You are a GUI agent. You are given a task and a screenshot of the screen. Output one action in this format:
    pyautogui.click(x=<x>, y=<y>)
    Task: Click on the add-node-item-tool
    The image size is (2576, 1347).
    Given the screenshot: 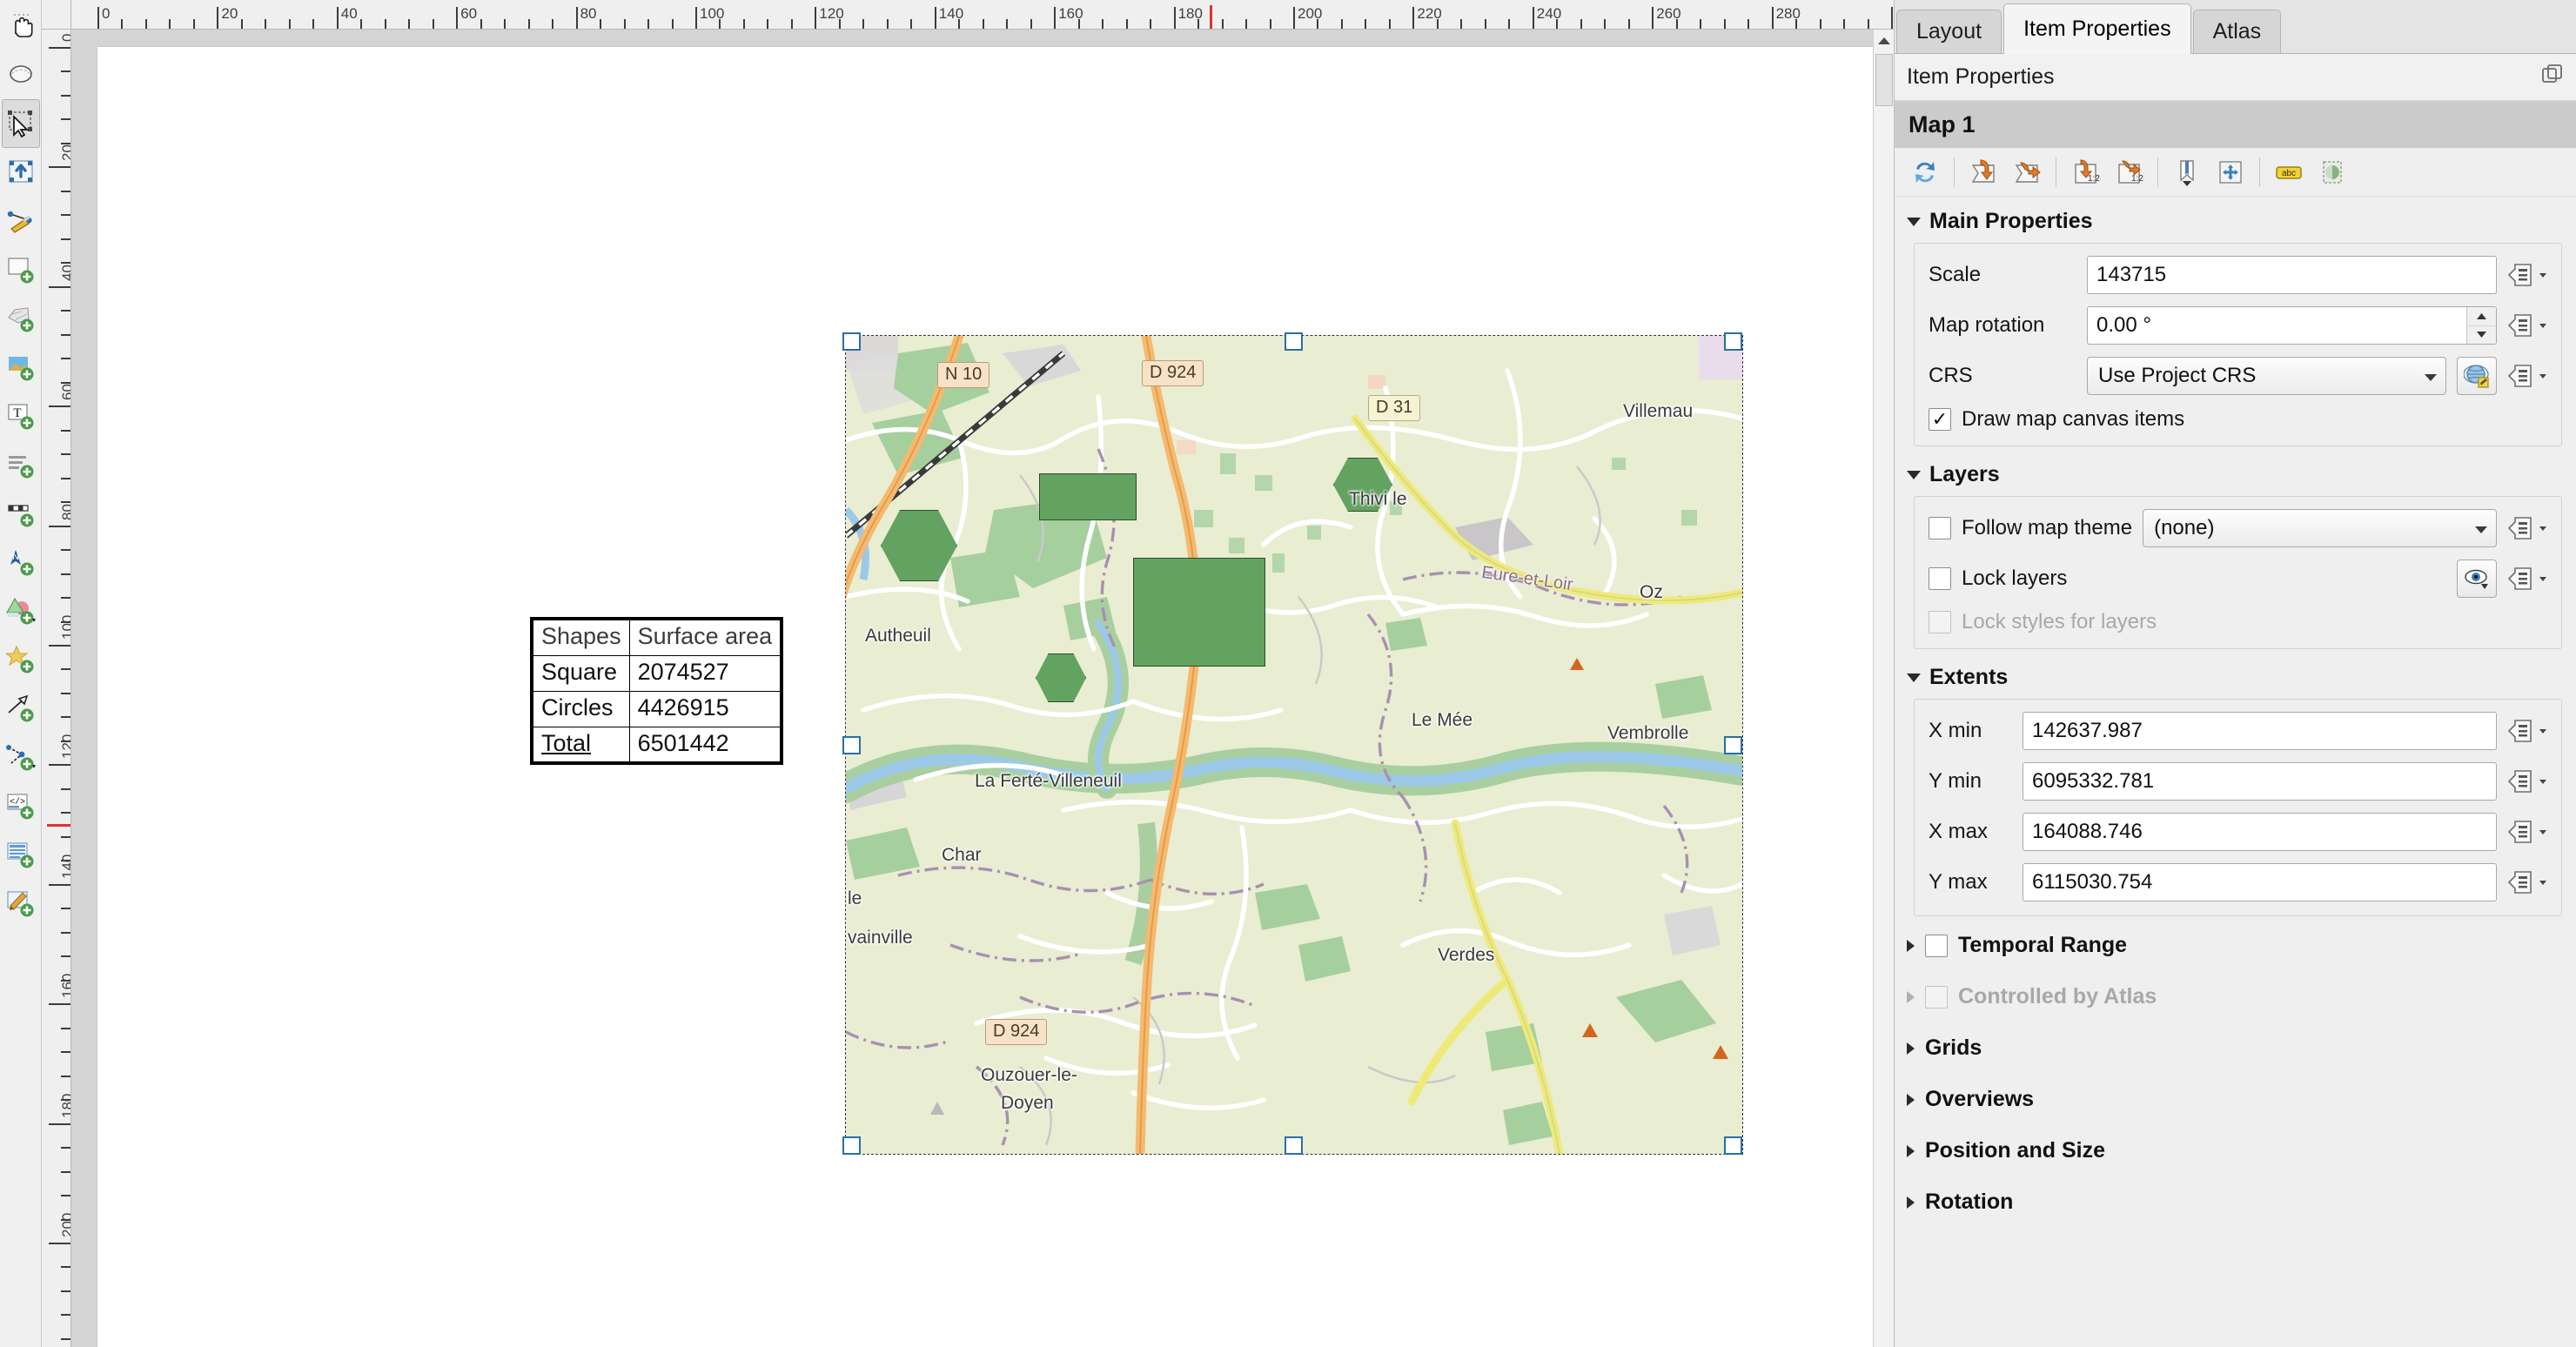 What is the action you would take?
    pyautogui.click(x=21, y=757)
    